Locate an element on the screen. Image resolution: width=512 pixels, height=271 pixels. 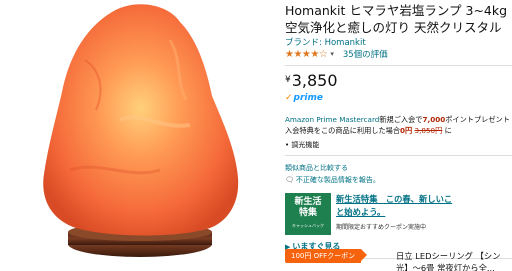
banner-headline-line2: と始めよう。 is located at coordinates (361, 212).